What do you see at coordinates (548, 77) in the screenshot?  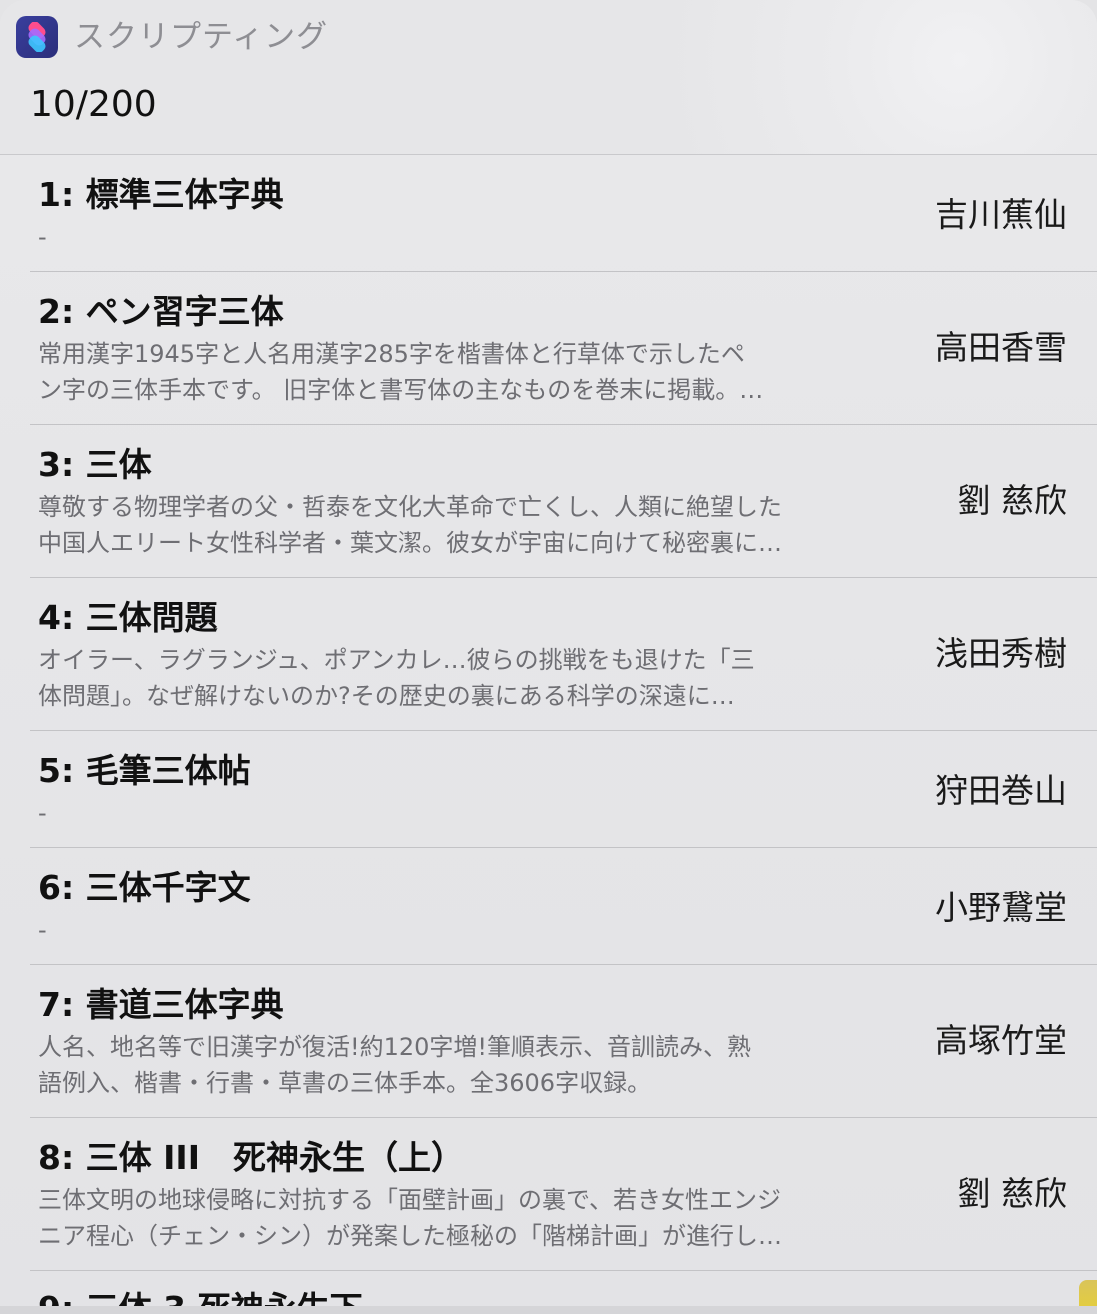 I see `panel-header: スクリプティング 10/200` at bounding box center [548, 77].